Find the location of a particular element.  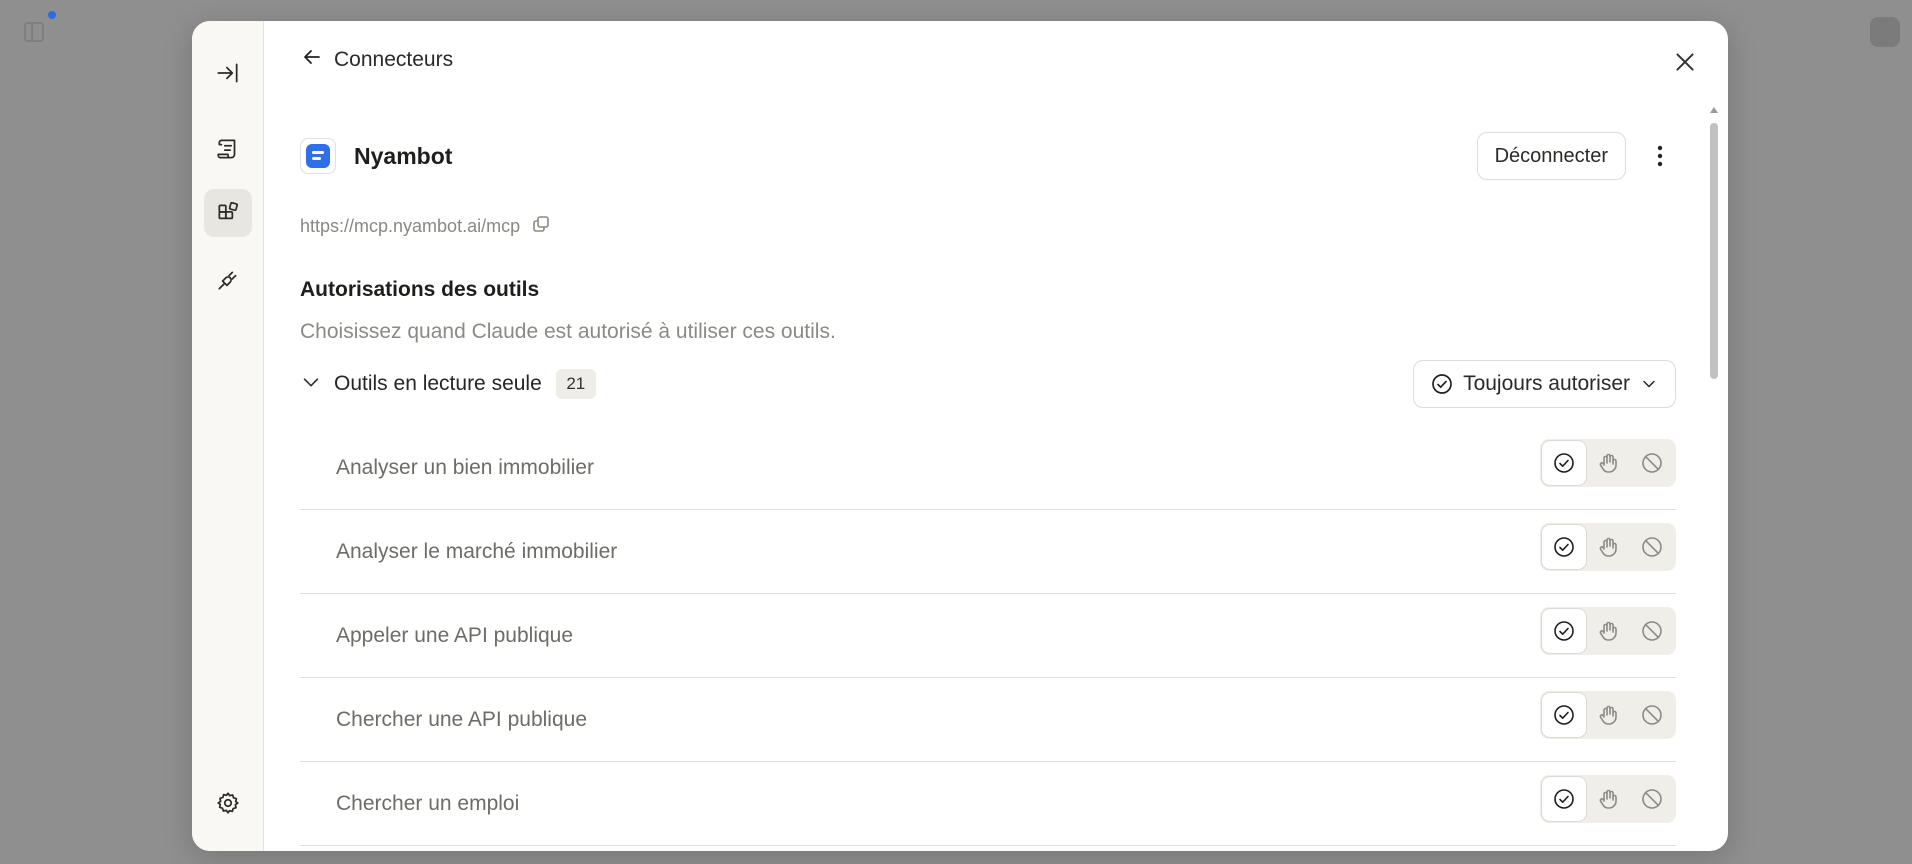

background-avatar is located at coordinates (1885, 32).